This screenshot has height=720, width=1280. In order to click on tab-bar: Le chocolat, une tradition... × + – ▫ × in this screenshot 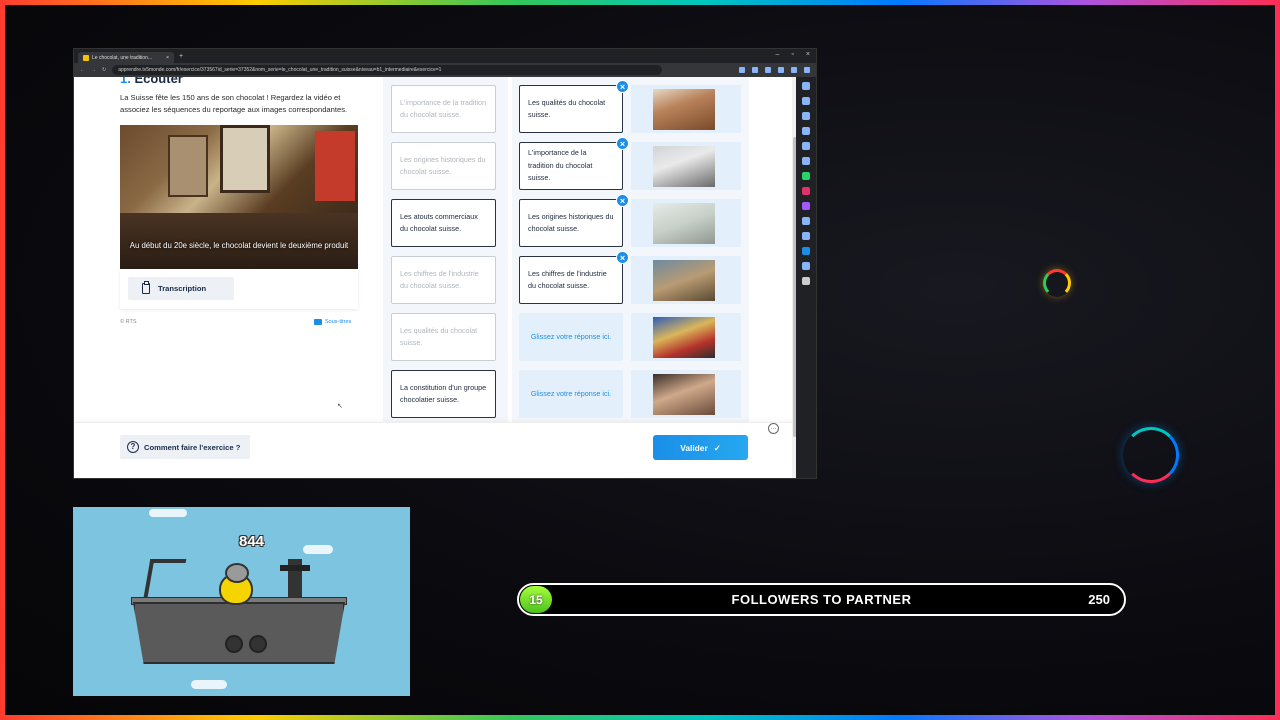, I will do `click(445, 56)`.